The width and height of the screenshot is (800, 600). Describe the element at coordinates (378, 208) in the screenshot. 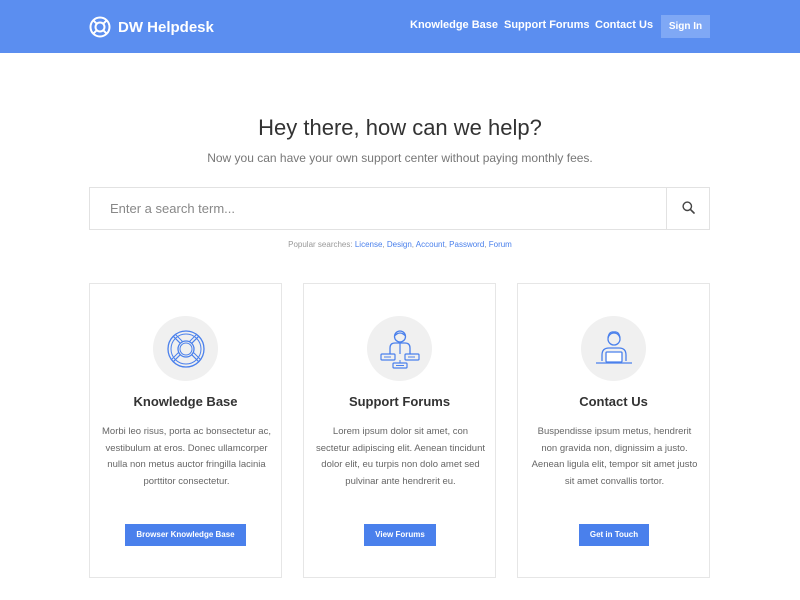

I see `search-input` at that location.